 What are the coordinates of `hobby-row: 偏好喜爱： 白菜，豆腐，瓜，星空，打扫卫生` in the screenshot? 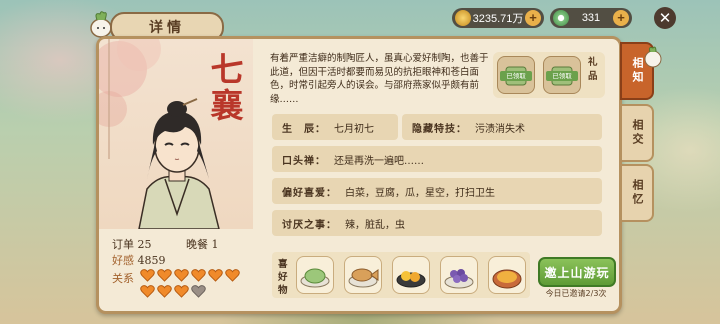 It's located at (437, 191).